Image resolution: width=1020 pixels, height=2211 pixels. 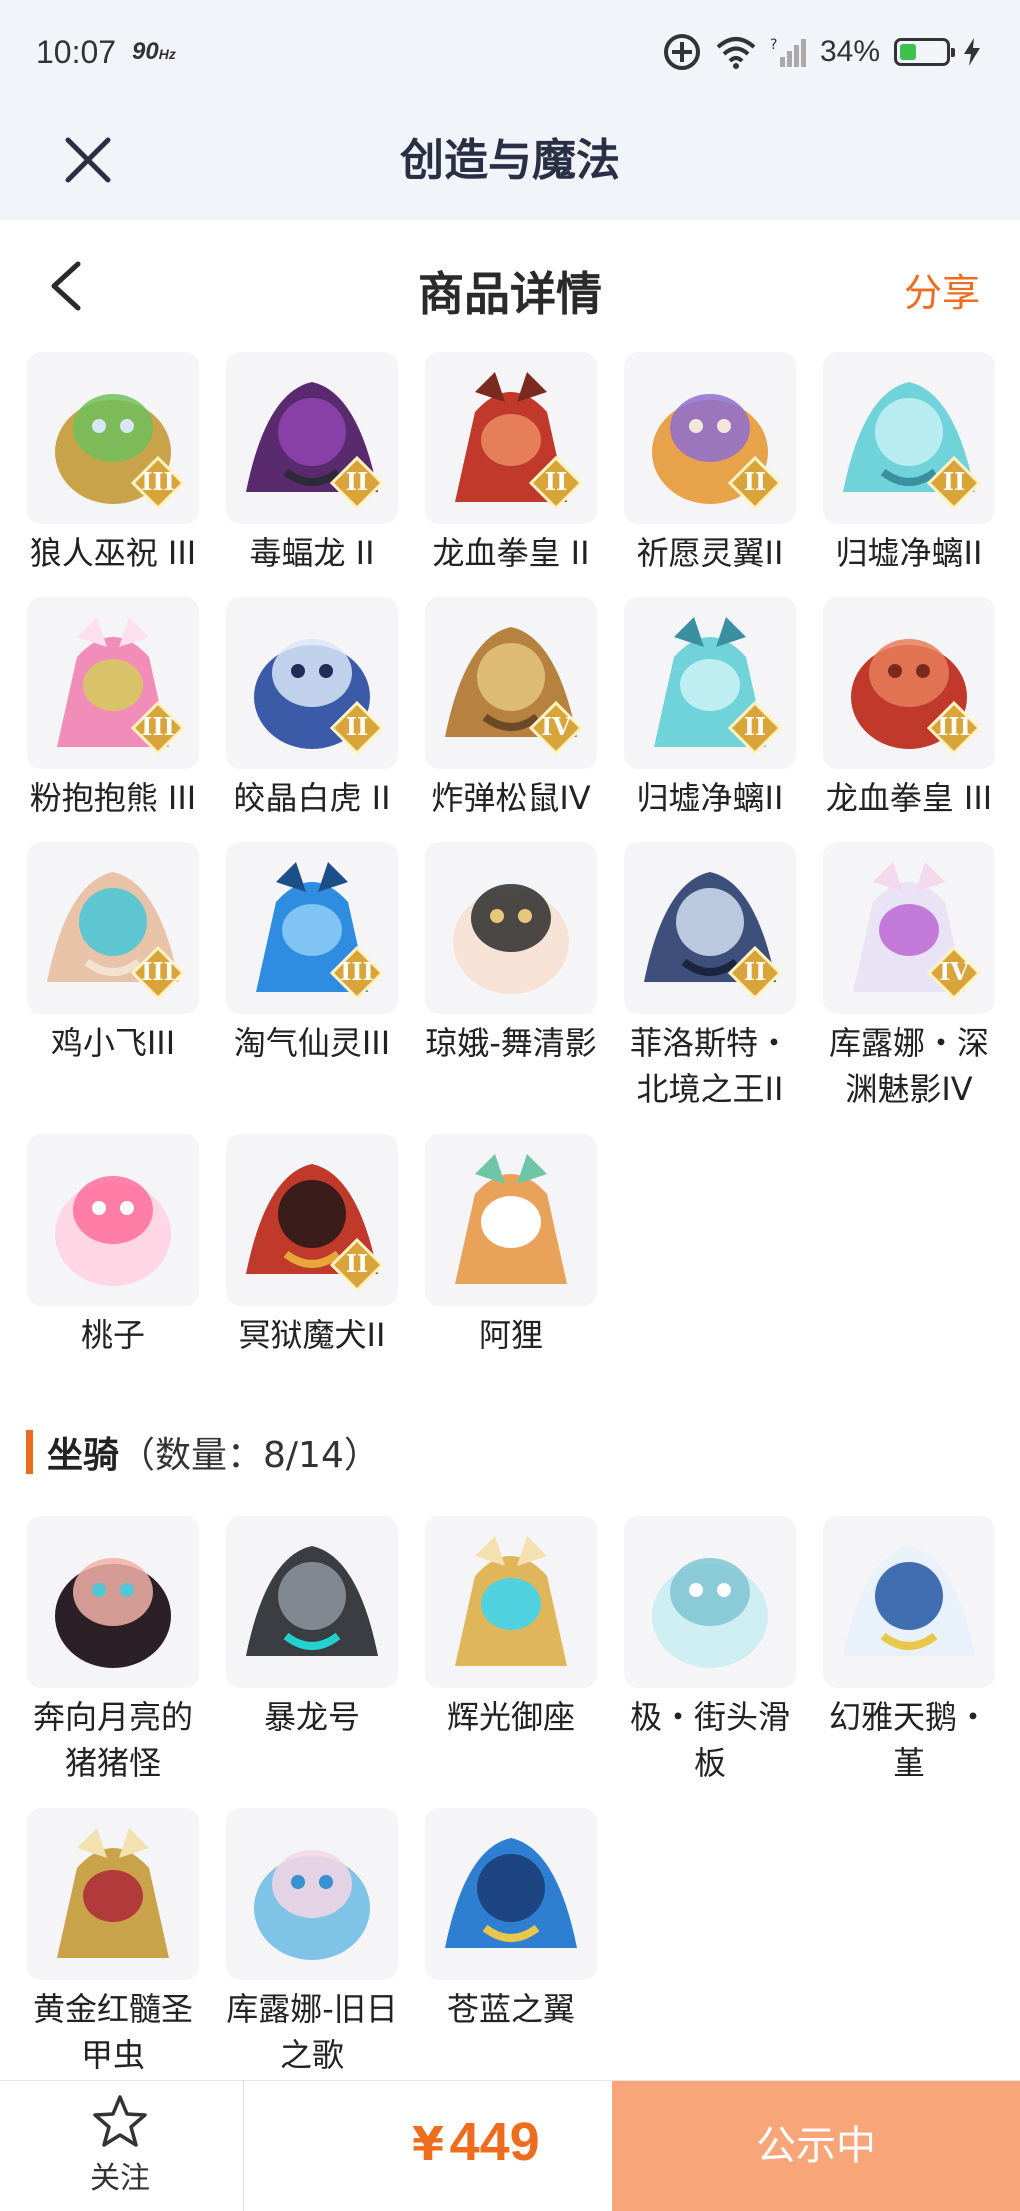 I want to click on pet-name: 毒蝠龙 II, so click(x=312, y=553).